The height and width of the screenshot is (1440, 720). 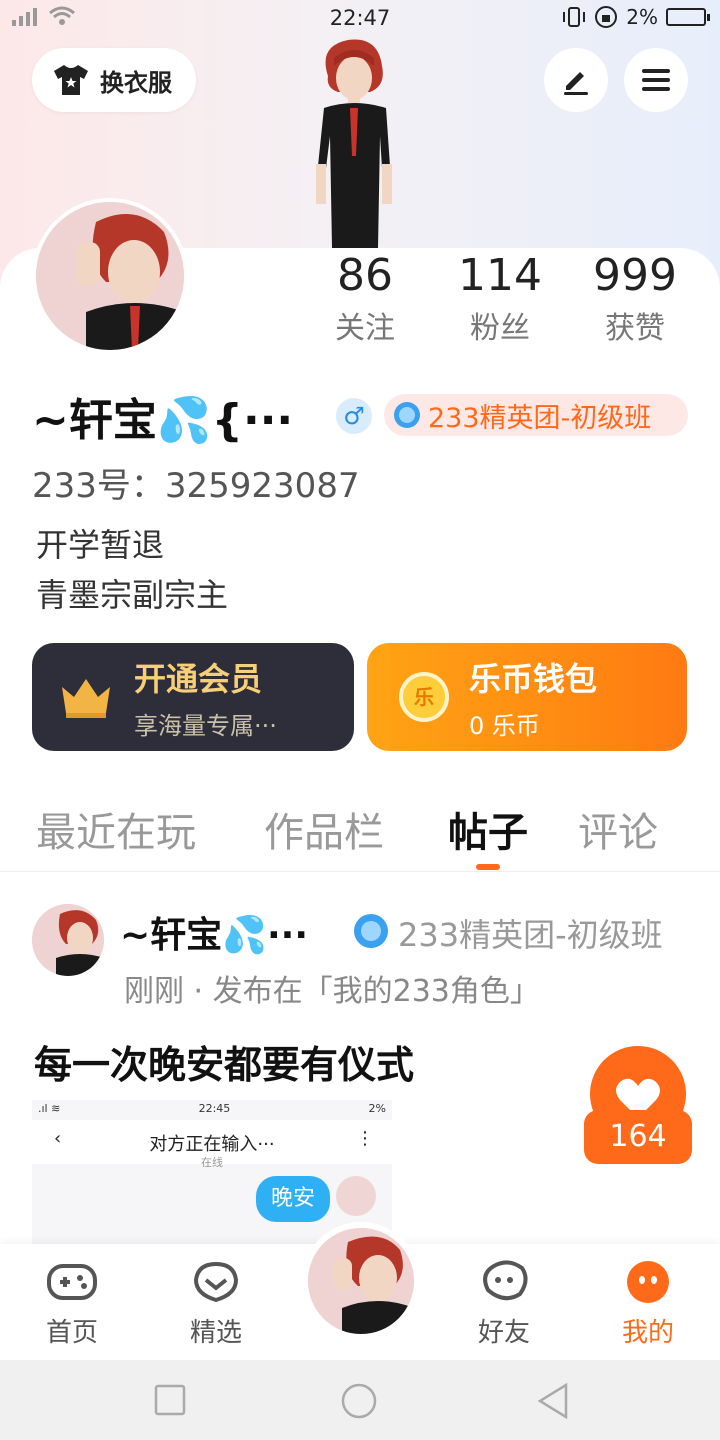 I want to click on nav-center-avatar, so click(x=361, y=1281).